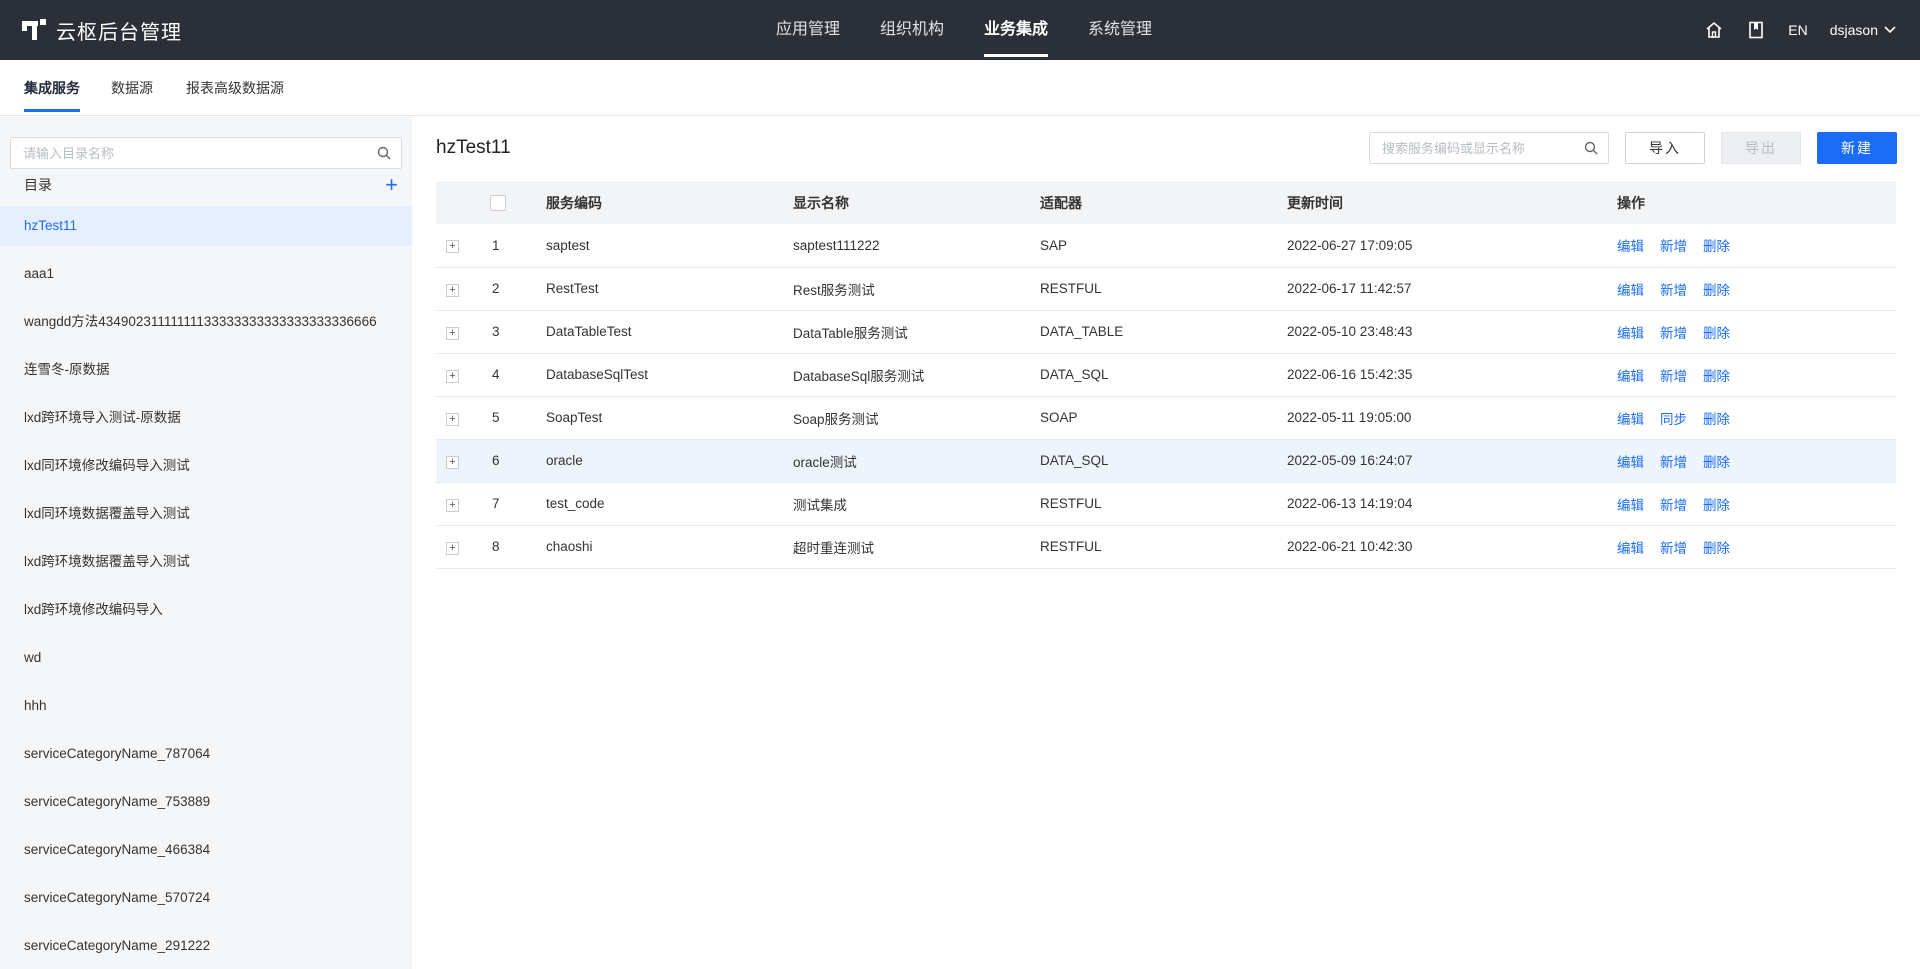 This screenshot has height=969, width=1920. I want to click on col-display-name: 显示名称, so click(916, 202).